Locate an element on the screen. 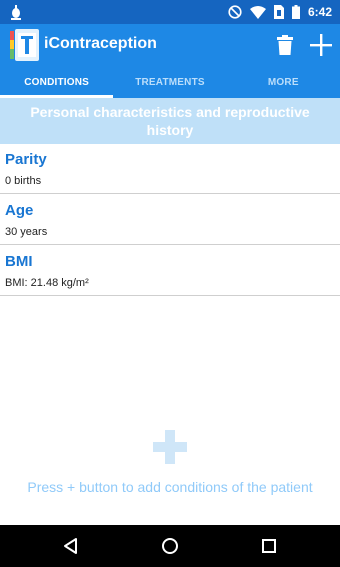  recents-icon is located at coordinates (269, 546).